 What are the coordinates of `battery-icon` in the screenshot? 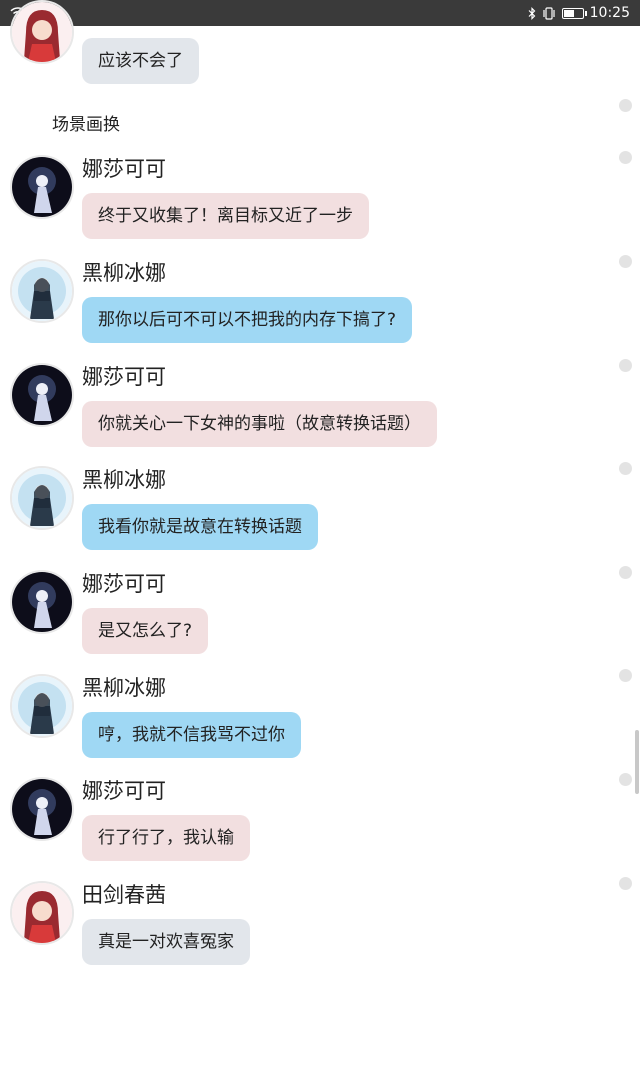 It's located at (574, 13).